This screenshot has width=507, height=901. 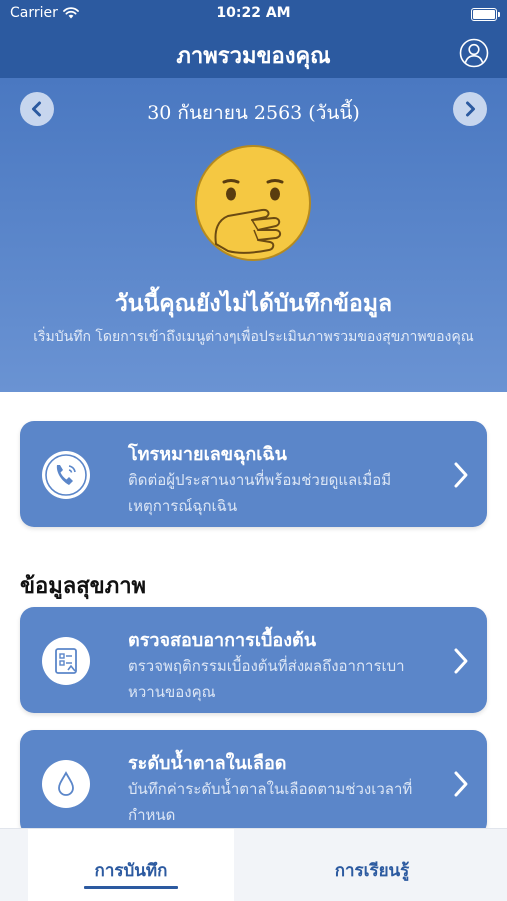 What do you see at coordinates (131, 887) in the screenshot?
I see `active-tab-indicator` at bounding box center [131, 887].